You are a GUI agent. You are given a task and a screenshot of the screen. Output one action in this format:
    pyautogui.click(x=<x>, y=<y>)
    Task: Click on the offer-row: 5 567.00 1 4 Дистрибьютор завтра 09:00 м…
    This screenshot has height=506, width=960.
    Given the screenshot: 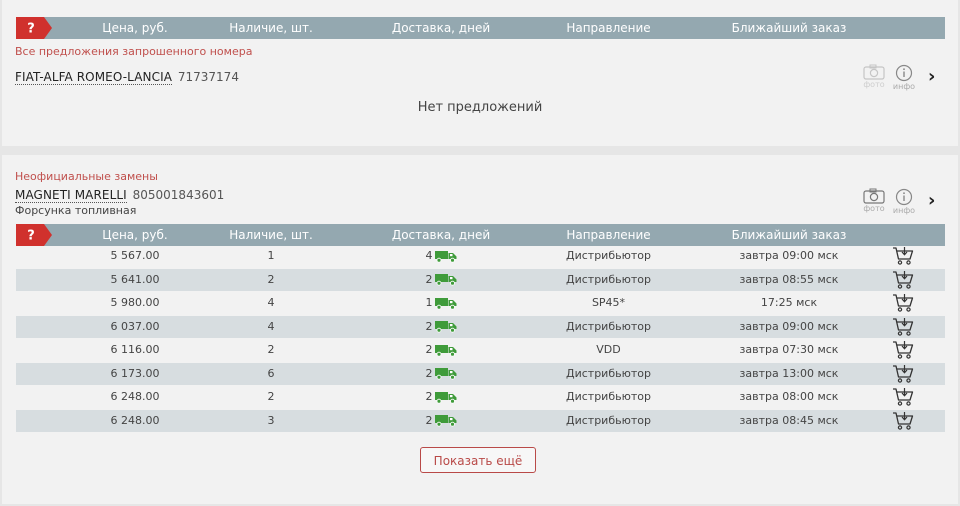 What is the action you would take?
    pyautogui.click(x=480, y=256)
    